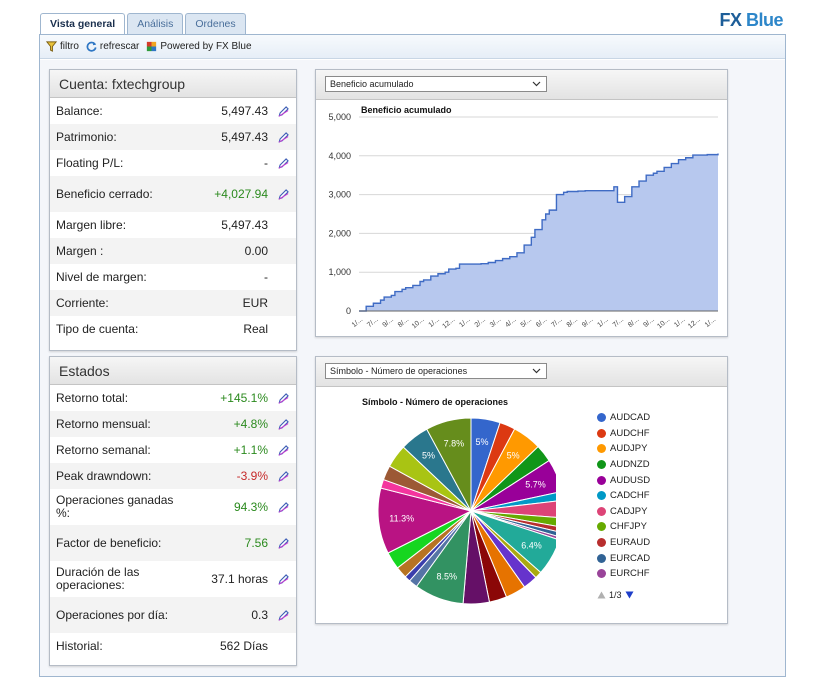 The width and height of the screenshot is (817, 692). I want to click on row-label: Corriente:, so click(82, 302).